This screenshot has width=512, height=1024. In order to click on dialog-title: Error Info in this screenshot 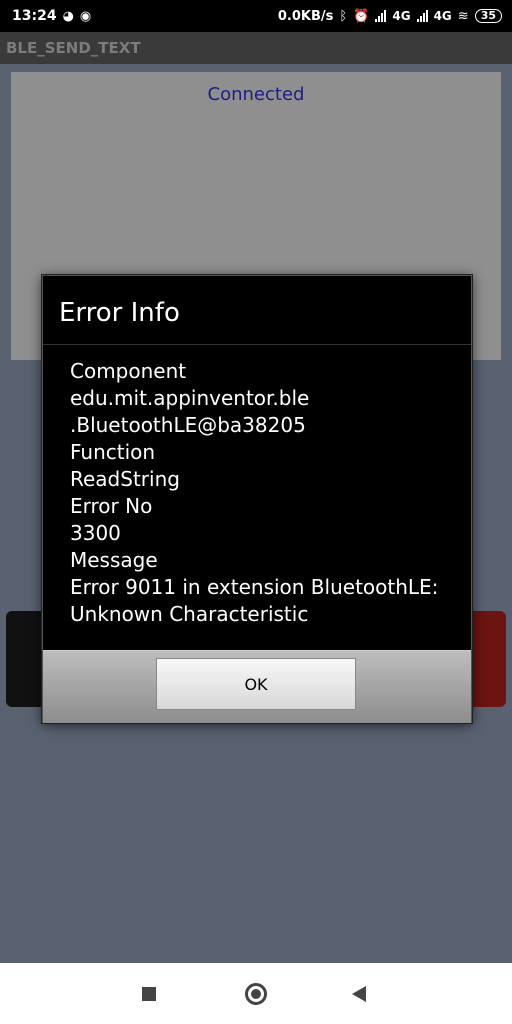, I will do `click(119, 313)`.